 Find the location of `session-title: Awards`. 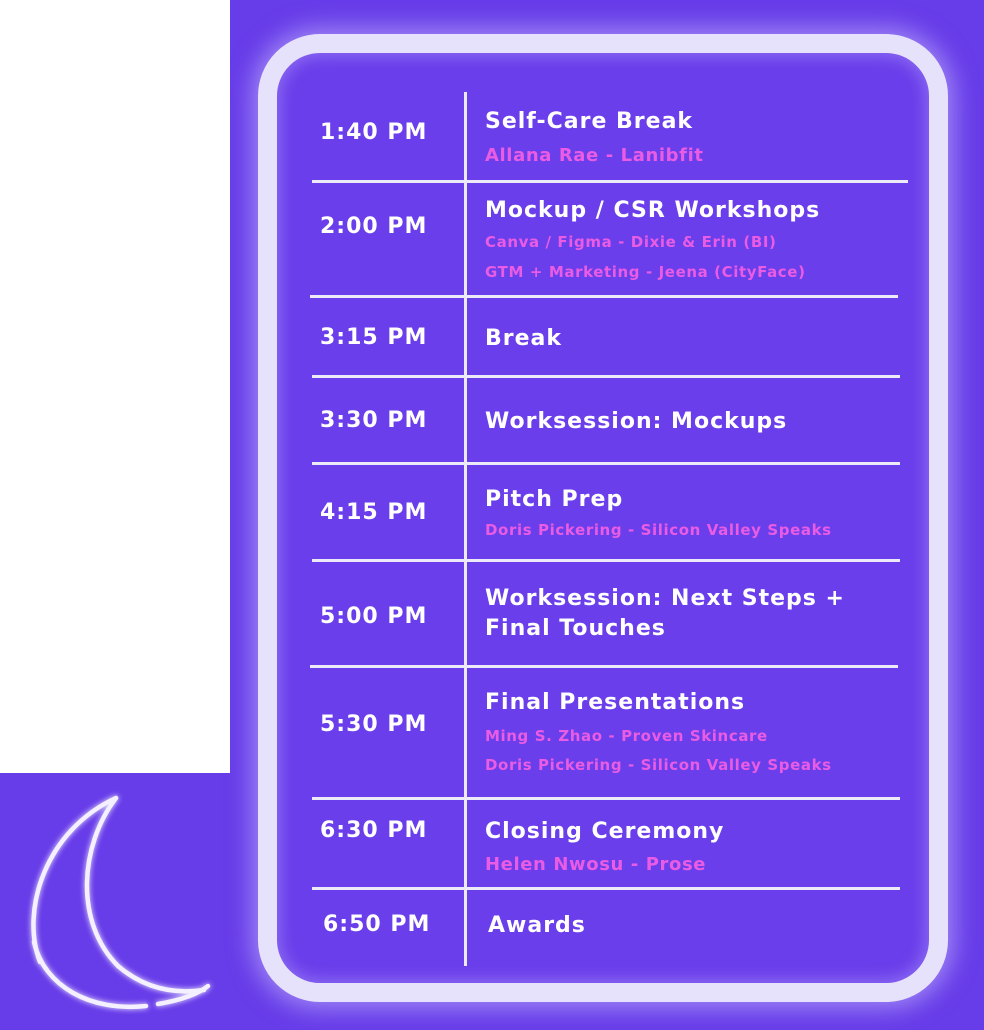

session-title: Awards is located at coordinates (537, 925).